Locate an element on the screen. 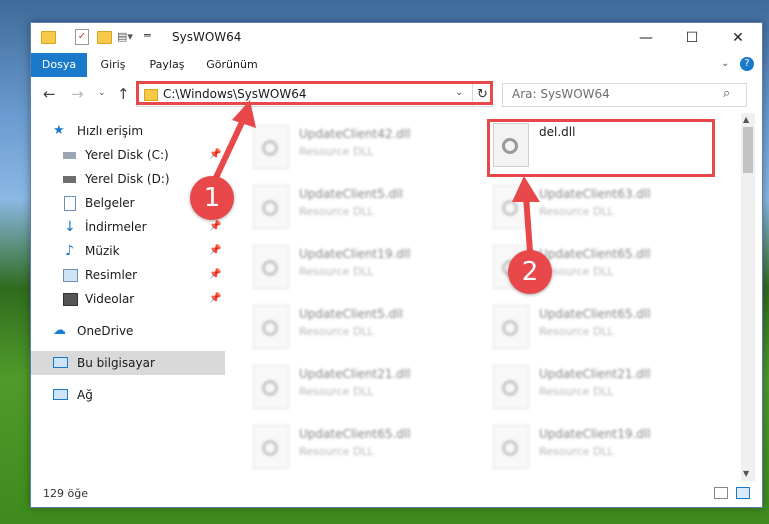 The height and width of the screenshot is (524, 769). arrow-1-head is located at coordinates (244, 114).